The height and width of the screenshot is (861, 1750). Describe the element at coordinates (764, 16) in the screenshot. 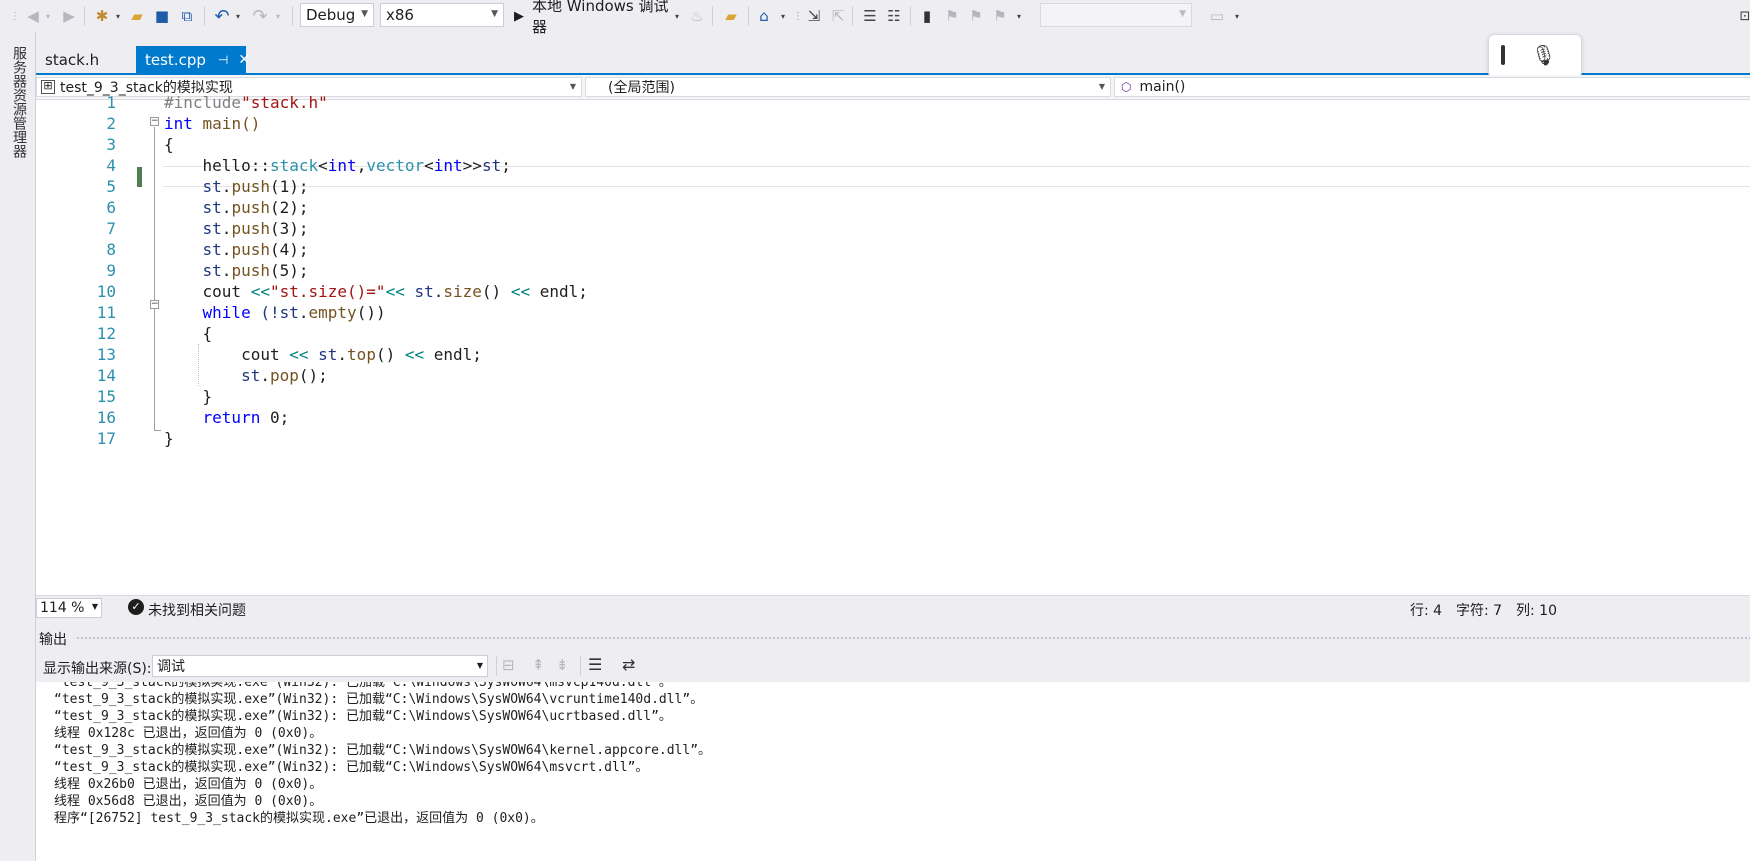

I see `solution-explorer-icon: ⌂` at that location.